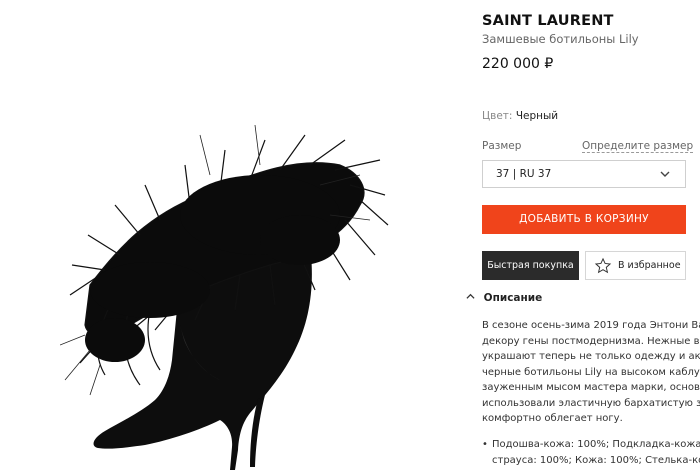 The height and width of the screenshot is (475, 700). What do you see at coordinates (518, 64) in the screenshot?
I see `product-price: 220 000 ₽` at bounding box center [518, 64].